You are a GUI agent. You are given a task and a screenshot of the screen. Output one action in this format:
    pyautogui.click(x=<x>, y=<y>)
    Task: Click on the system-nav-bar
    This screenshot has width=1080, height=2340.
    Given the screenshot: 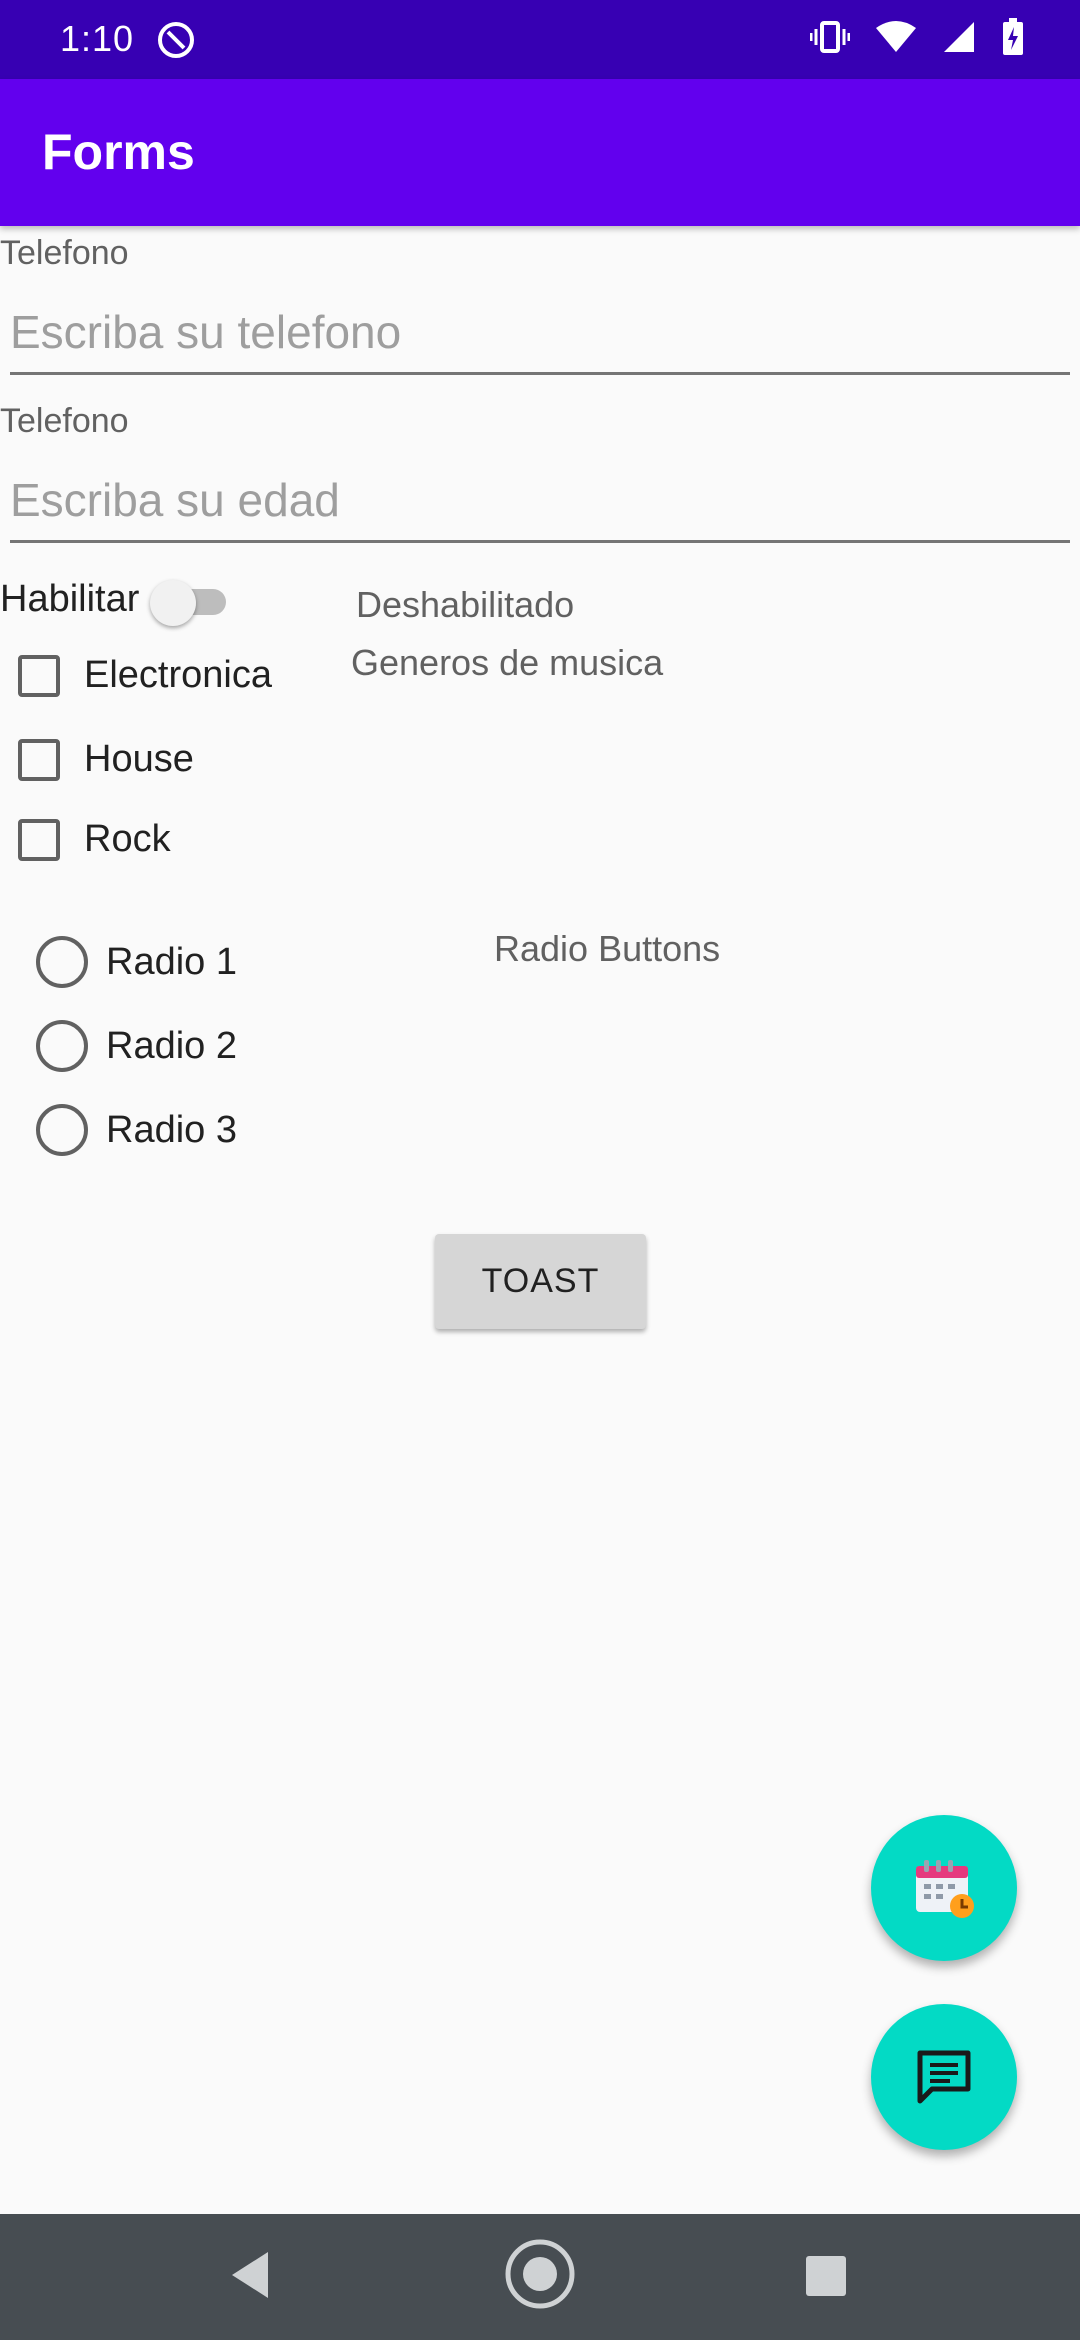 What is the action you would take?
    pyautogui.click(x=540, y=2277)
    